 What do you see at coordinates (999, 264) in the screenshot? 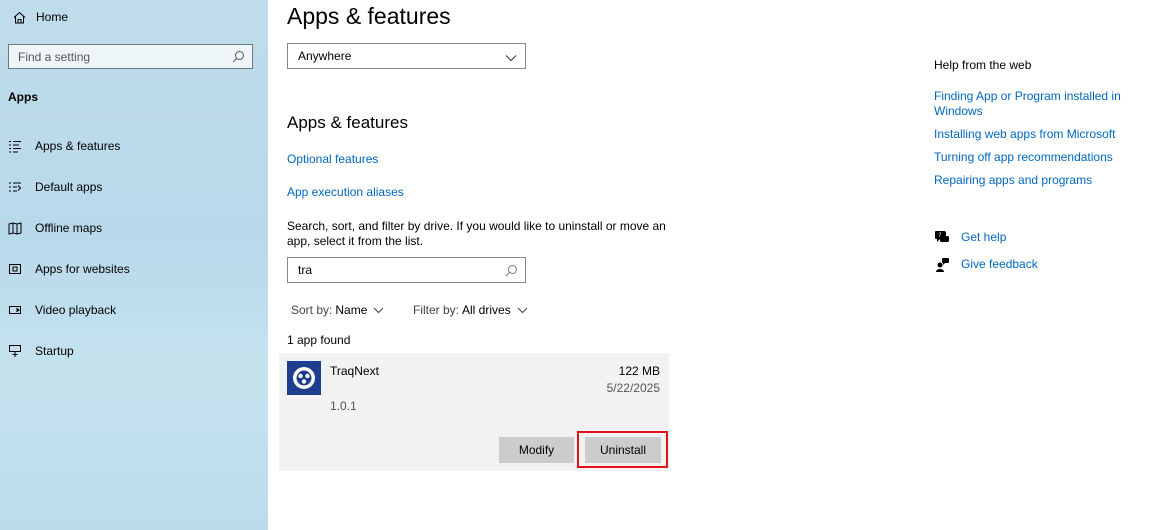
I see `give-feedback-label: Give feedback` at bounding box center [999, 264].